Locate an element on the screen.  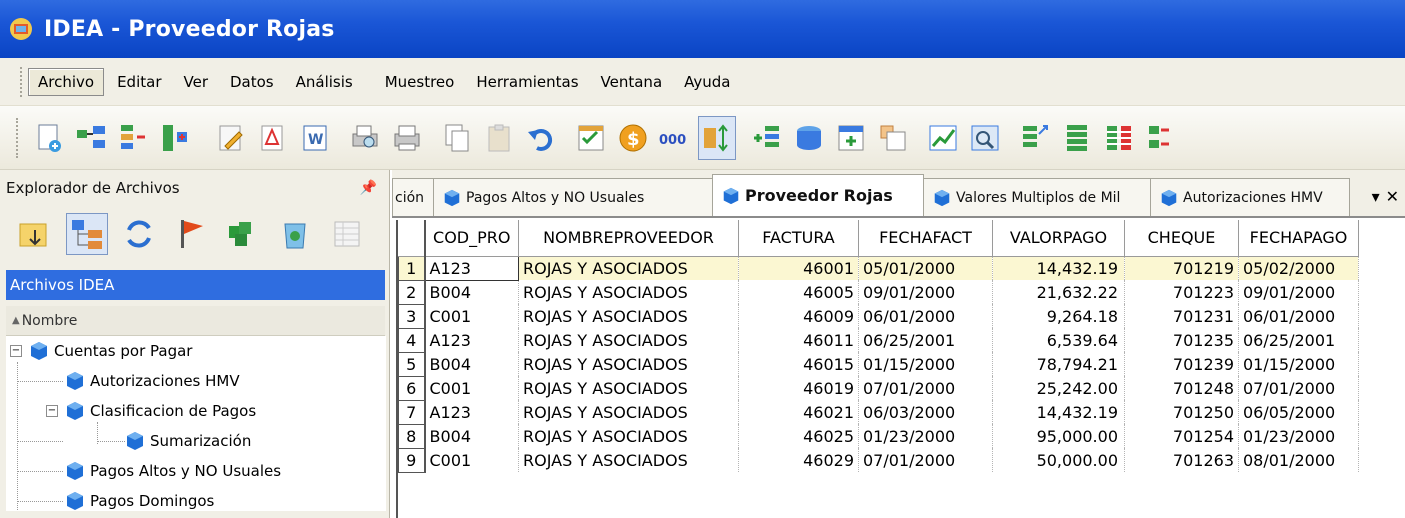
row-number: 1 is located at coordinates (412, 268).